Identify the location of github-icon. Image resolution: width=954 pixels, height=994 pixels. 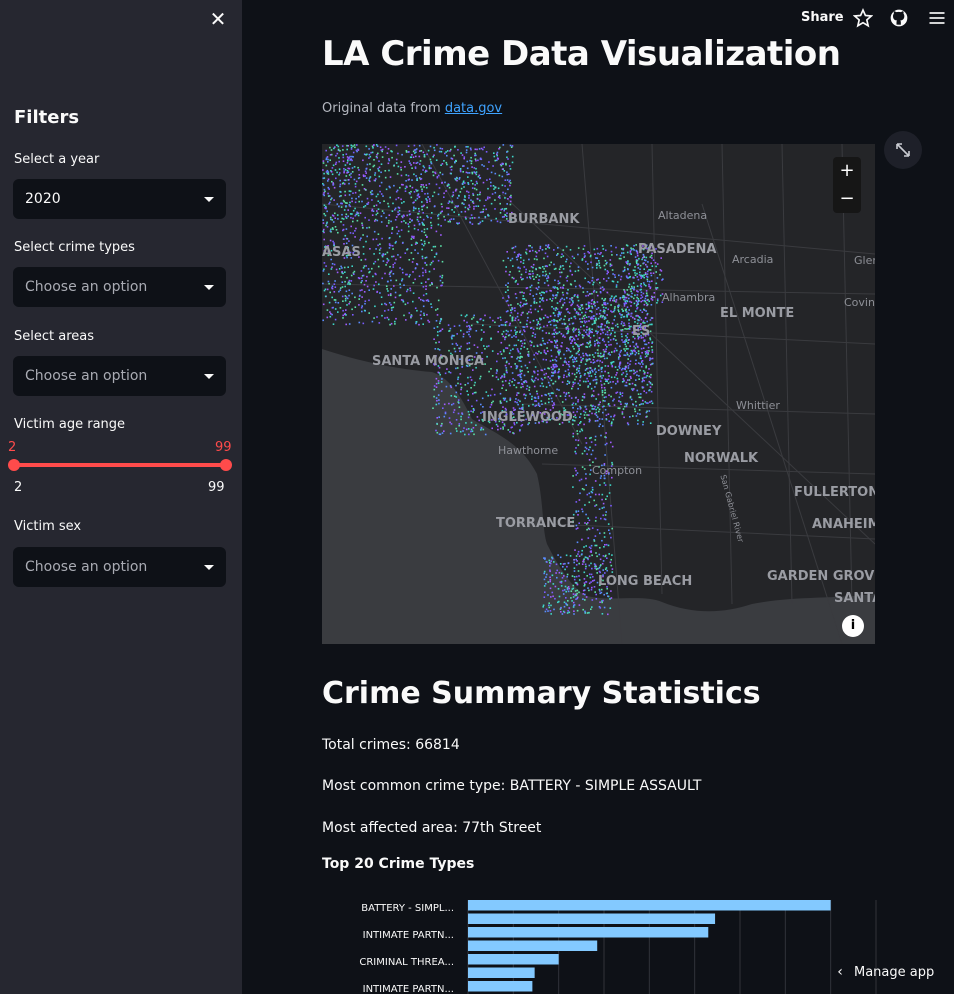
(899, 18).